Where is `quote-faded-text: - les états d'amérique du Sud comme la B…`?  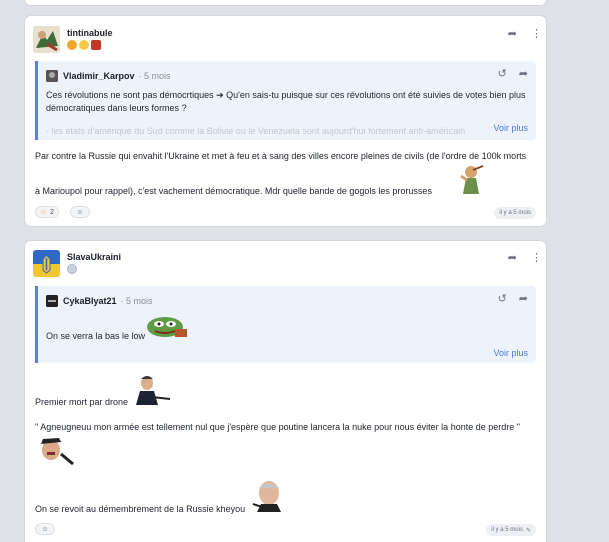
quote-faded-text: - les états d'amérique du Sud comme la B… is located at coordinates (256, 131).